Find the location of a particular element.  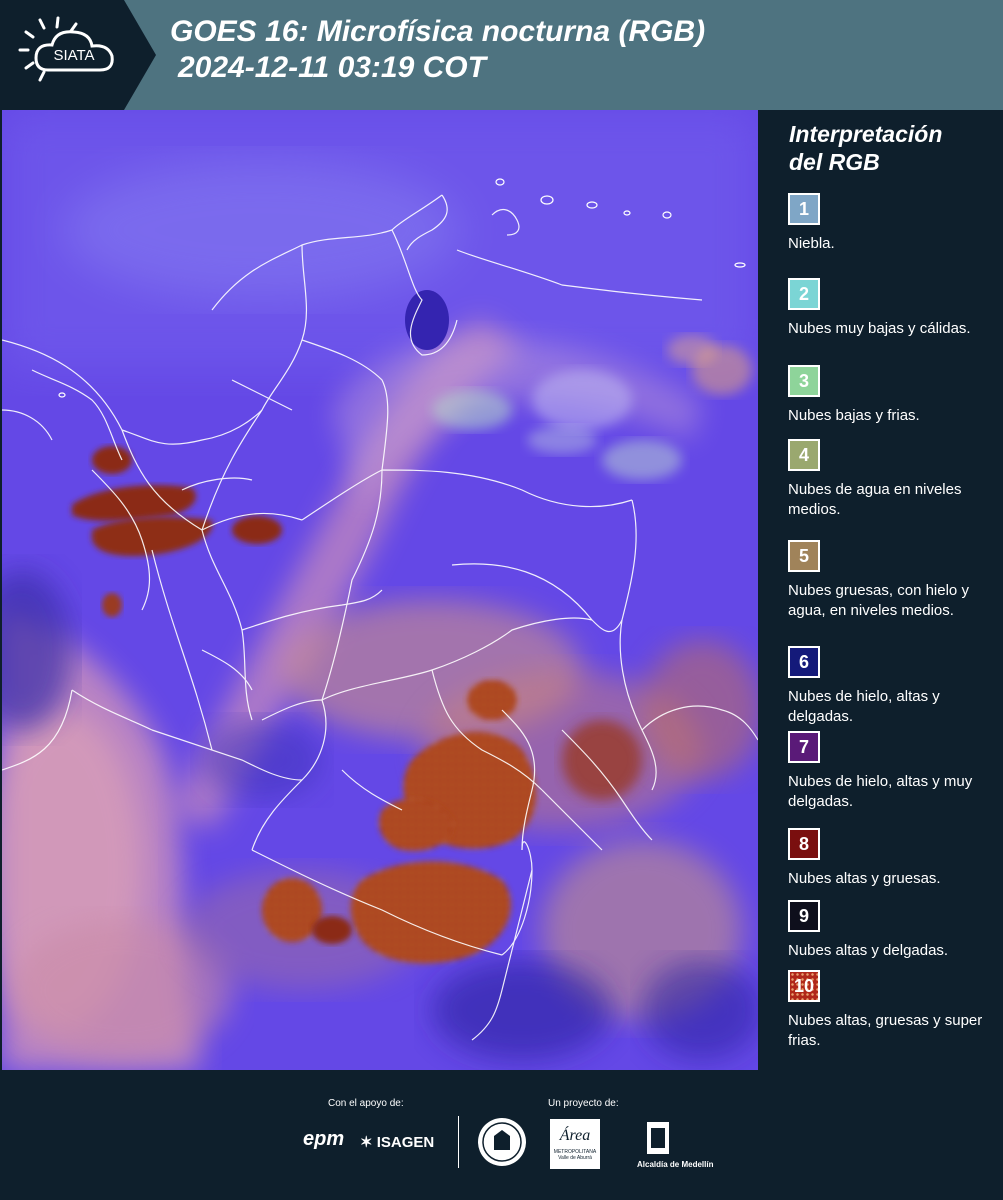

area-logo-small2: Valle de Aburrá is located at coordinates (575, 1158).